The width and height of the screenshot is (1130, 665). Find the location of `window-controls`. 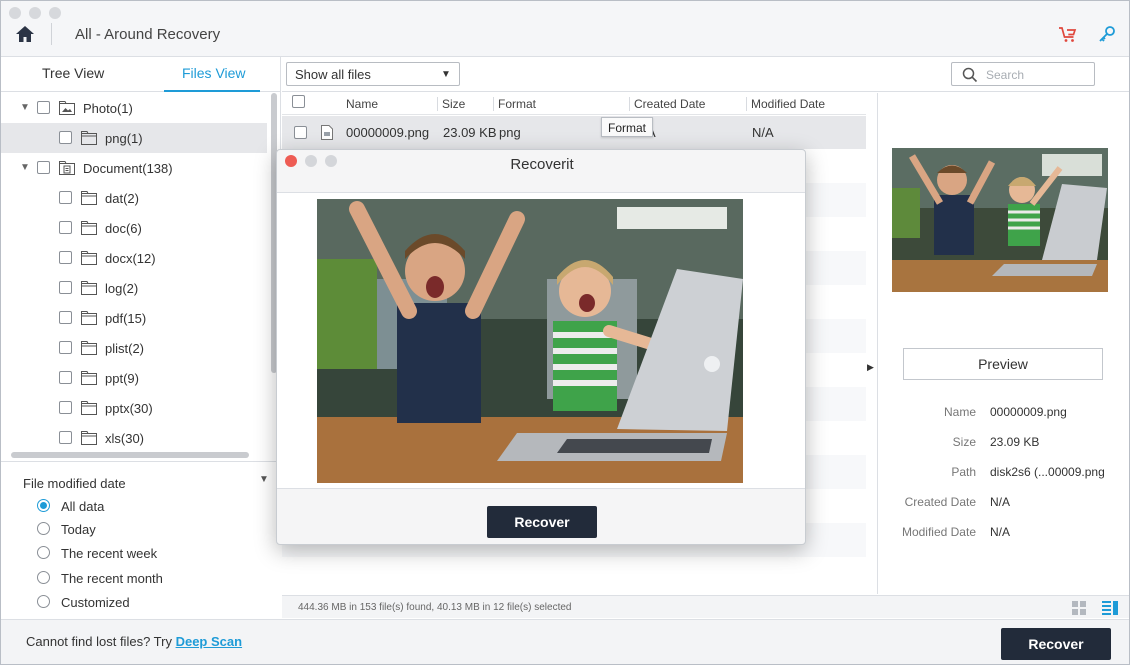

window-controls is located at coordinates (35, 13).